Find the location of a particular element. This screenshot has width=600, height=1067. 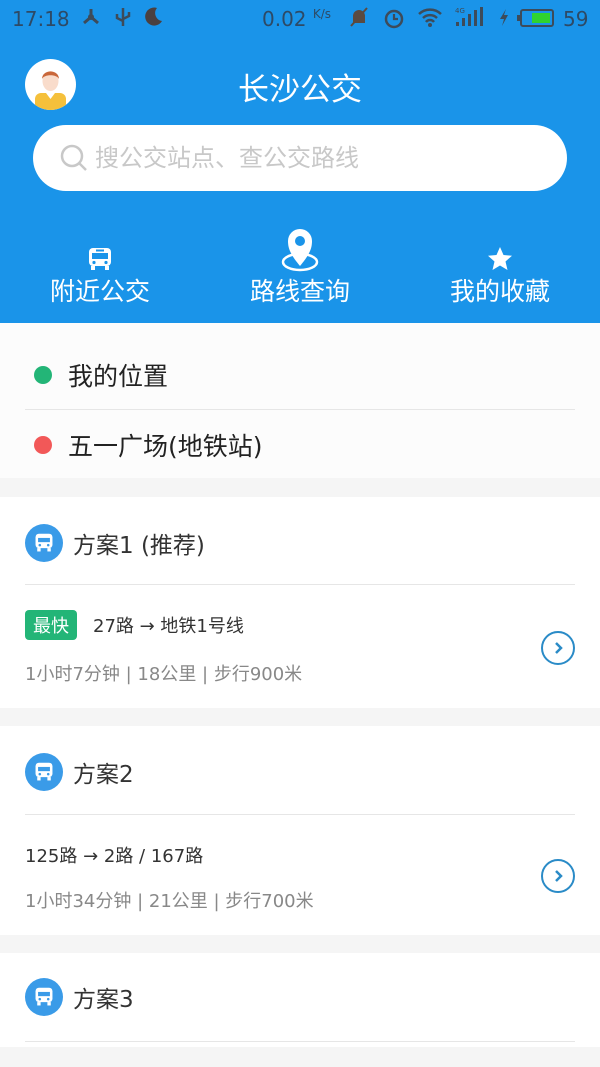

plan-route: 125路 → 2路 / 167路 is located at coordinates (114, 855).